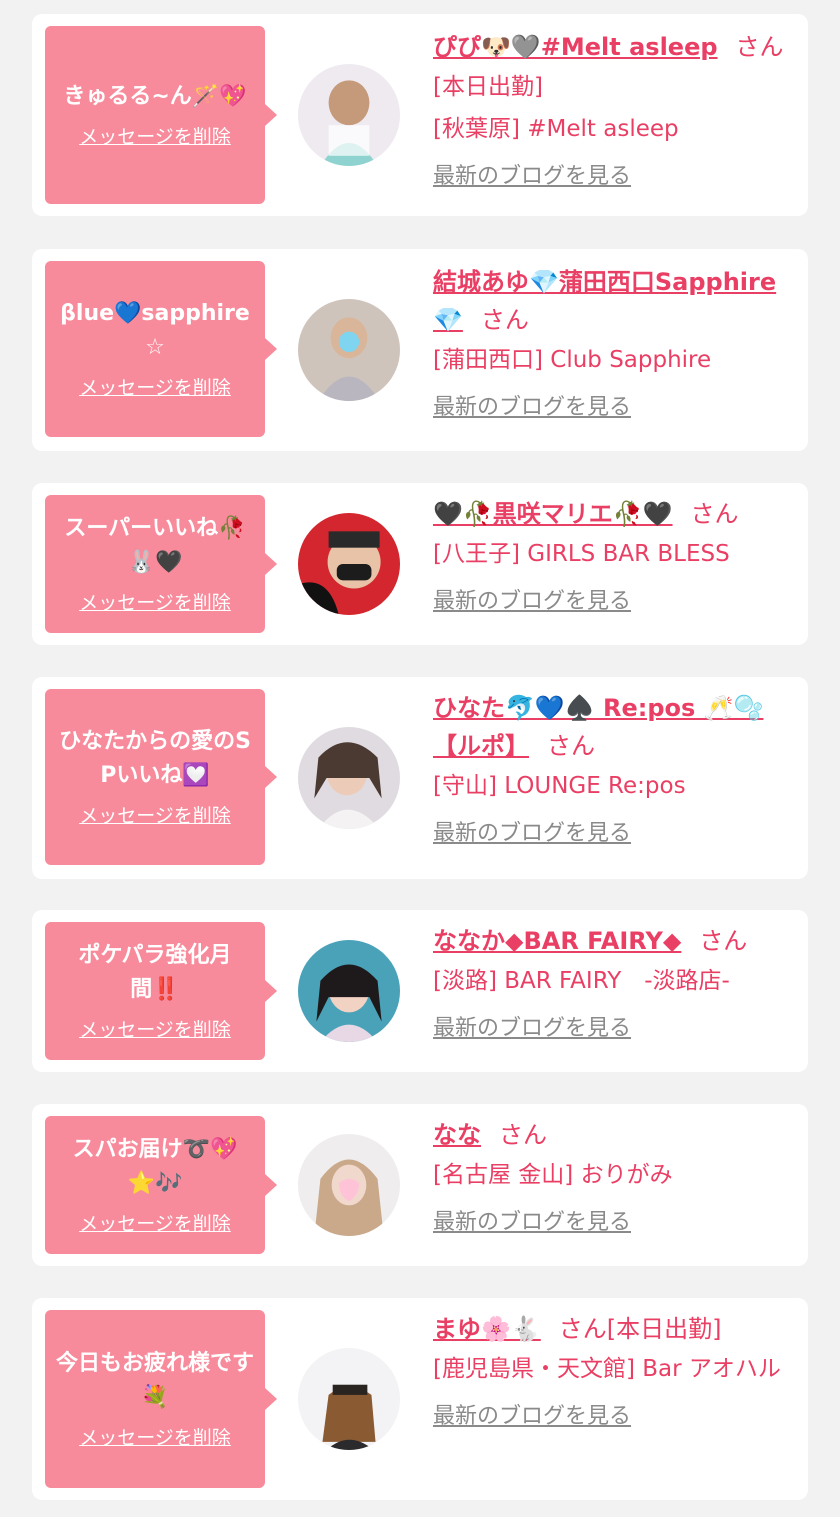 The width and height of the screenshot is (840, 1517). What do you see at coordinates (155, 758) in the screenshot?
I see `message-text: ひなたからの愛のSPいいね💟` at bounding box center [155, 758].